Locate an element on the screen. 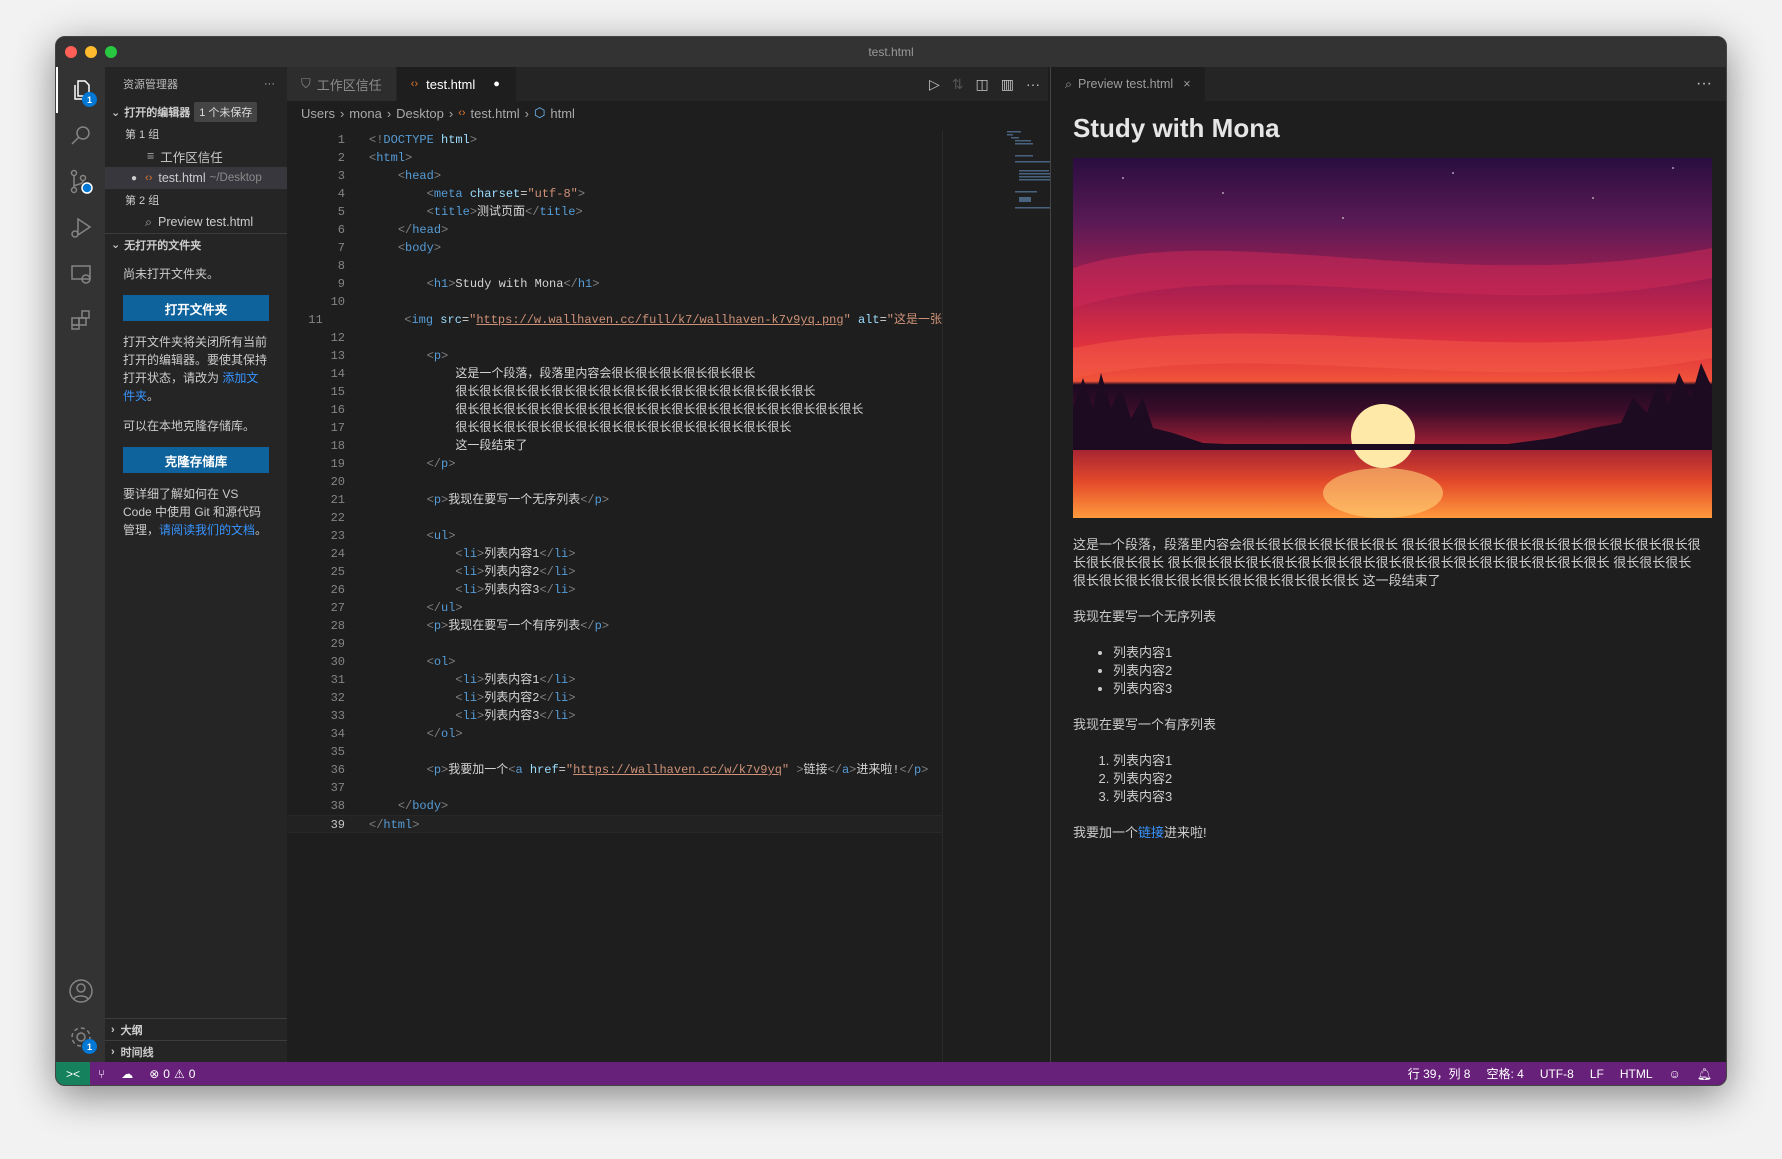 The width and height of the screenshot is (1782, 1159). code-line: 23 <ul> is located at coordinates (614, 536).